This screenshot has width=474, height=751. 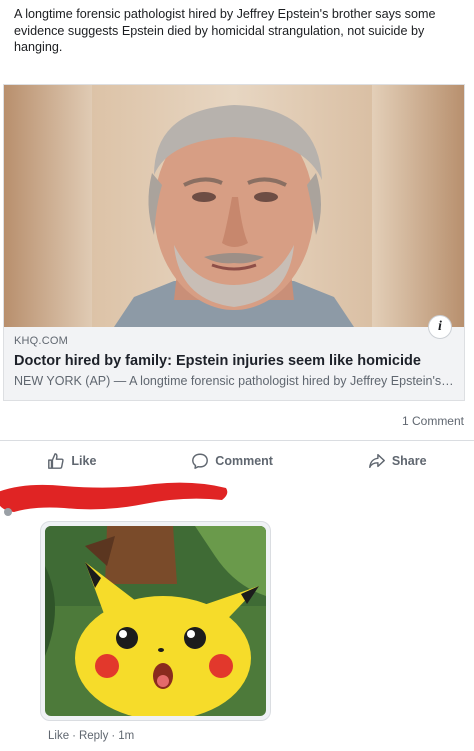 I want to click on comment-button: Comment, so click(x=232, y=461).